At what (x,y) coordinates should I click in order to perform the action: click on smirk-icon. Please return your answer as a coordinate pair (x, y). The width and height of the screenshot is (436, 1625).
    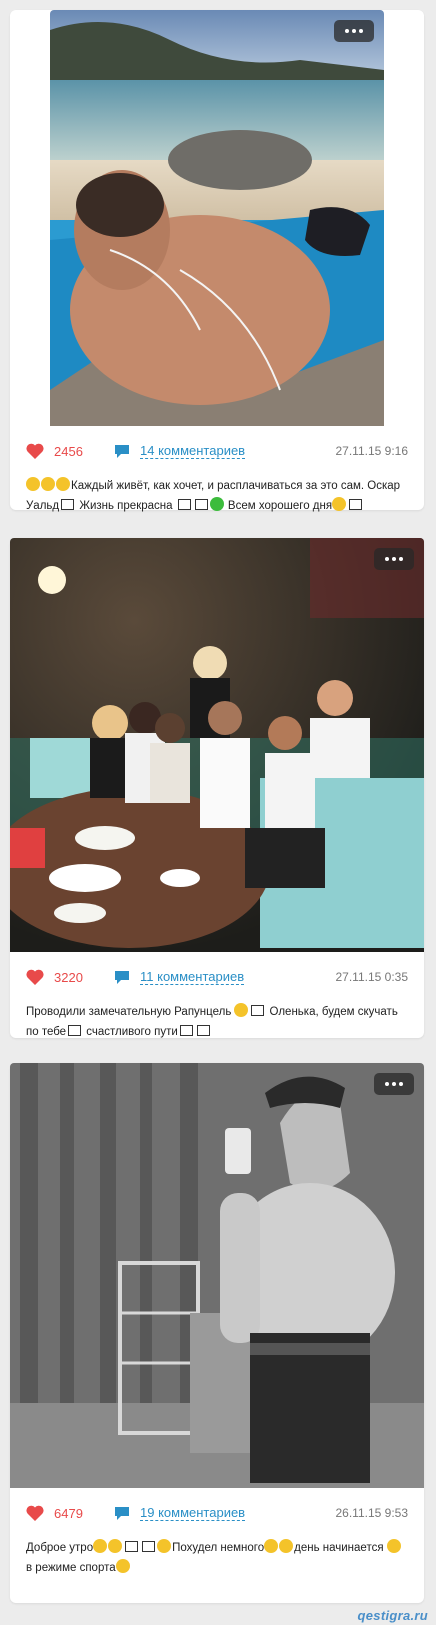
    Looking at the image, I should click on (164, 1546).